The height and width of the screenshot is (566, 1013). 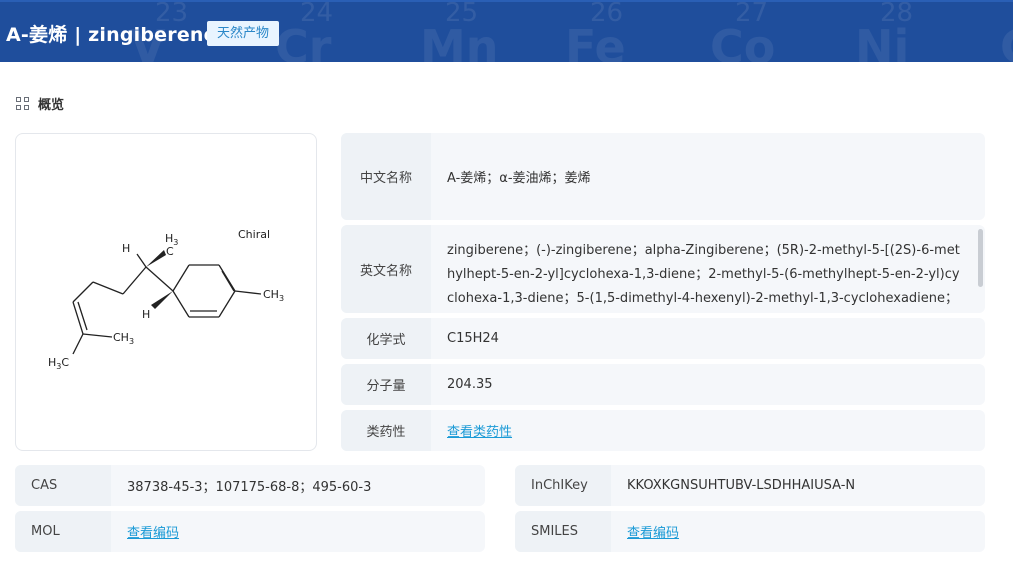 What do you see at coordinates (653, 531) in the screenshot?
I see `view-smiles-link: 查看编码` at bounding box center [653, 531].